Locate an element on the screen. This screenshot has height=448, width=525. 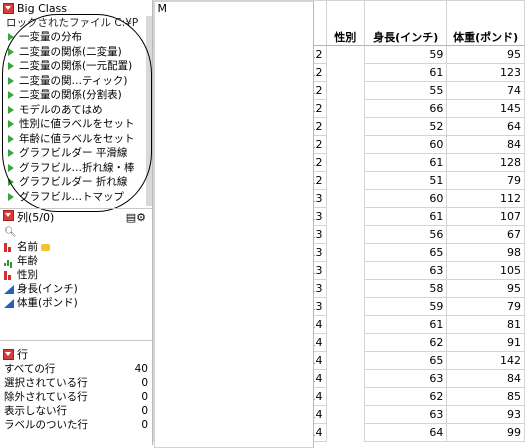
table-cell: 98 is located at coordinates (485, 252).